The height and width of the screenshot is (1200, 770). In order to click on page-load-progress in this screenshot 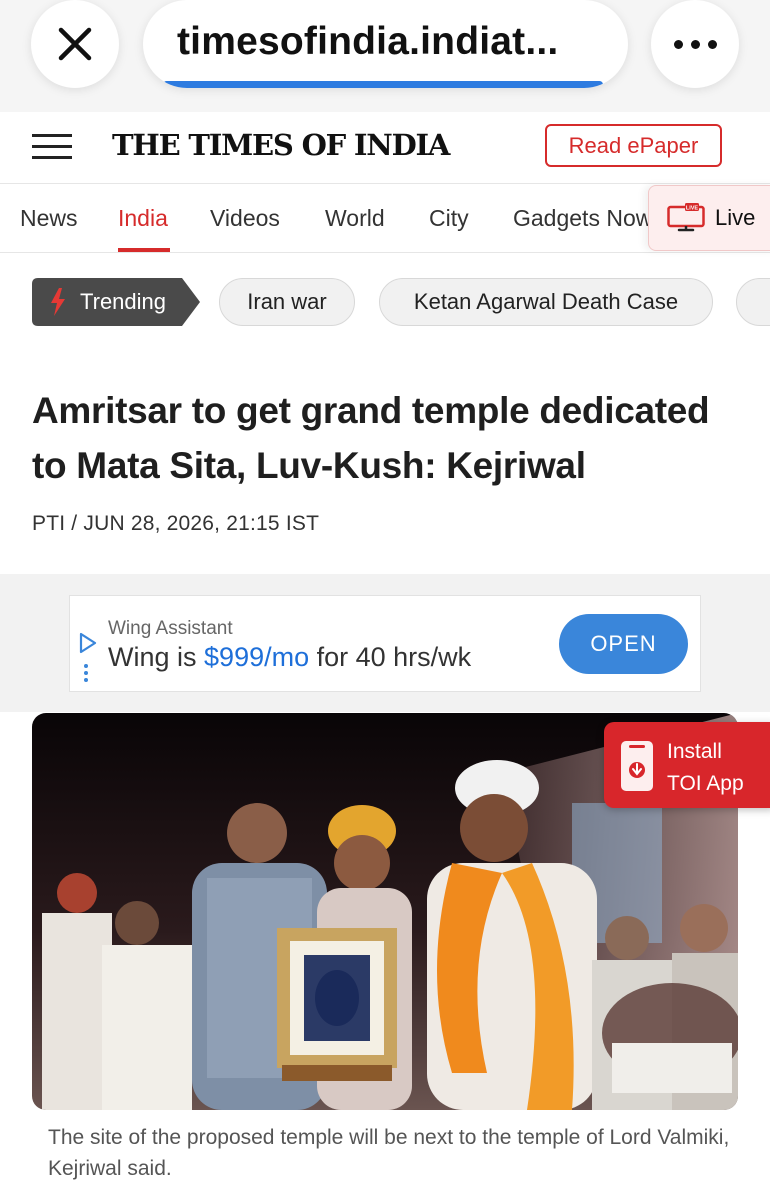, I will do `click(383, 84)`.